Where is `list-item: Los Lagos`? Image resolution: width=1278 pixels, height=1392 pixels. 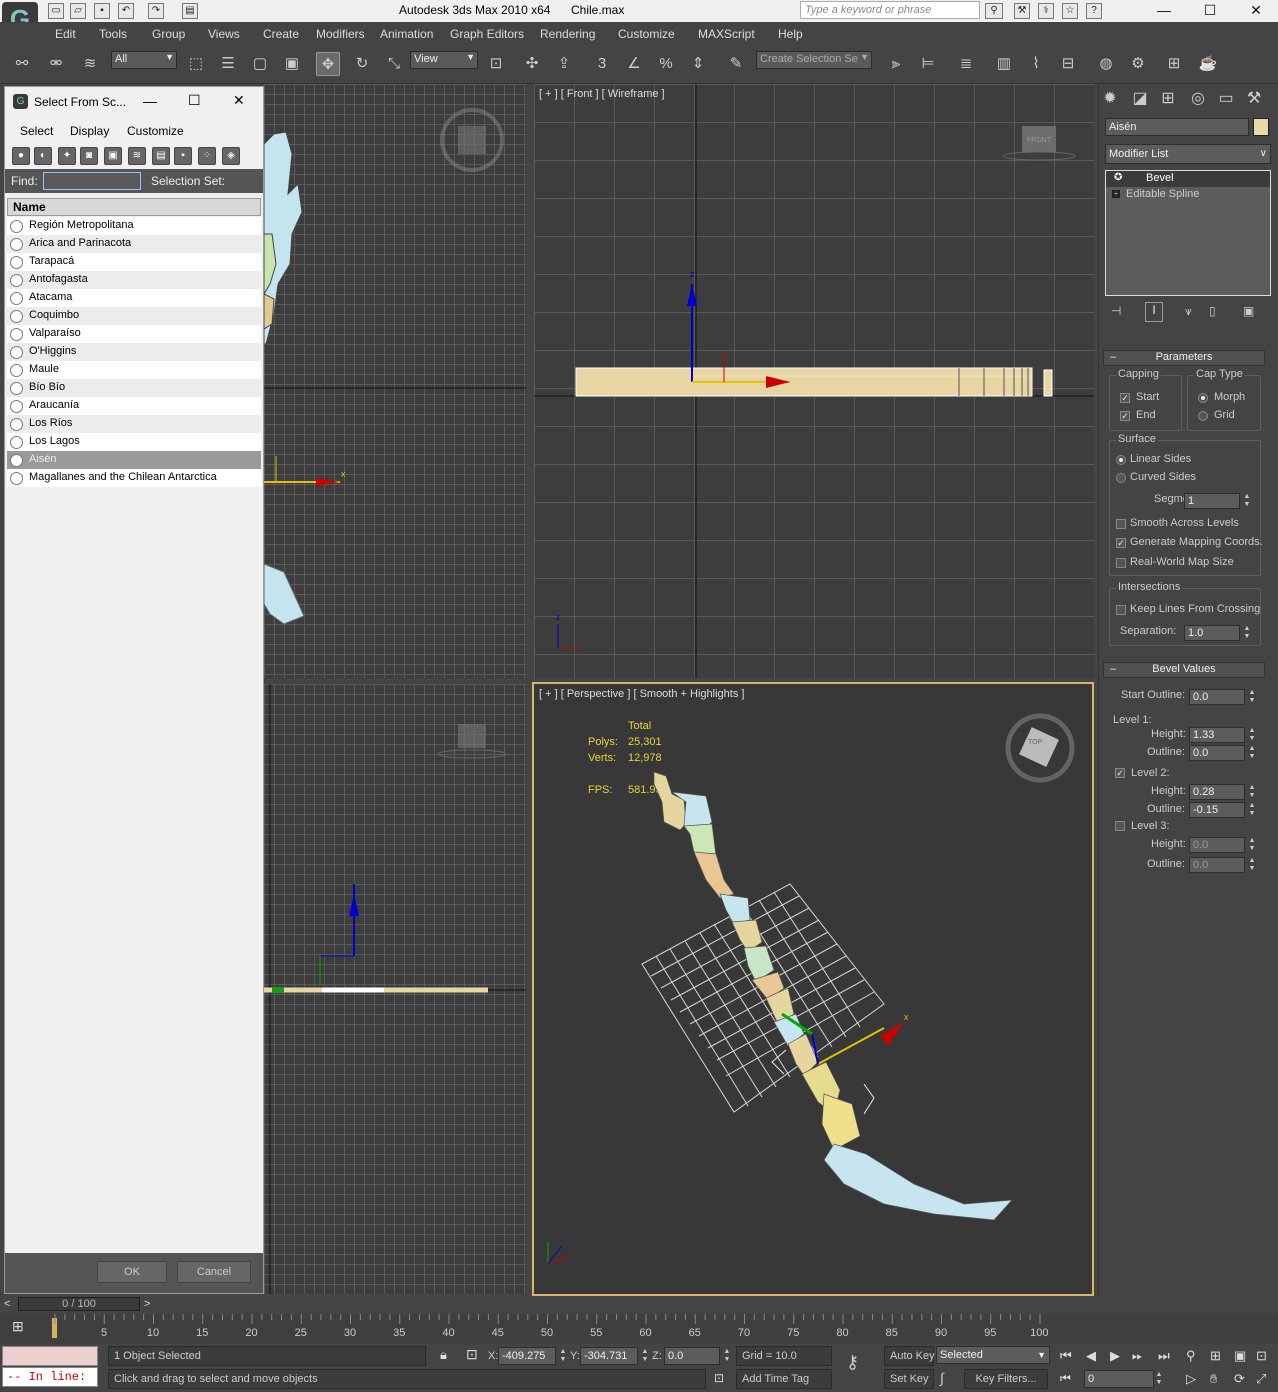
list-item: Los Lagos is located at coordinates (134, 442).